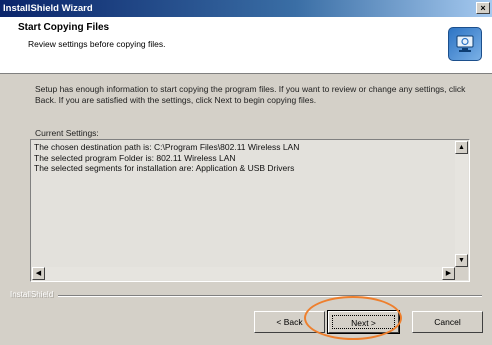 The width and height of the screenshot is (492, 345). What do you see at coordinates (243, 273) in the screenshot?
I see `horizontal-scrollbar: ◀ ▶` at bounding box center [243, 273].